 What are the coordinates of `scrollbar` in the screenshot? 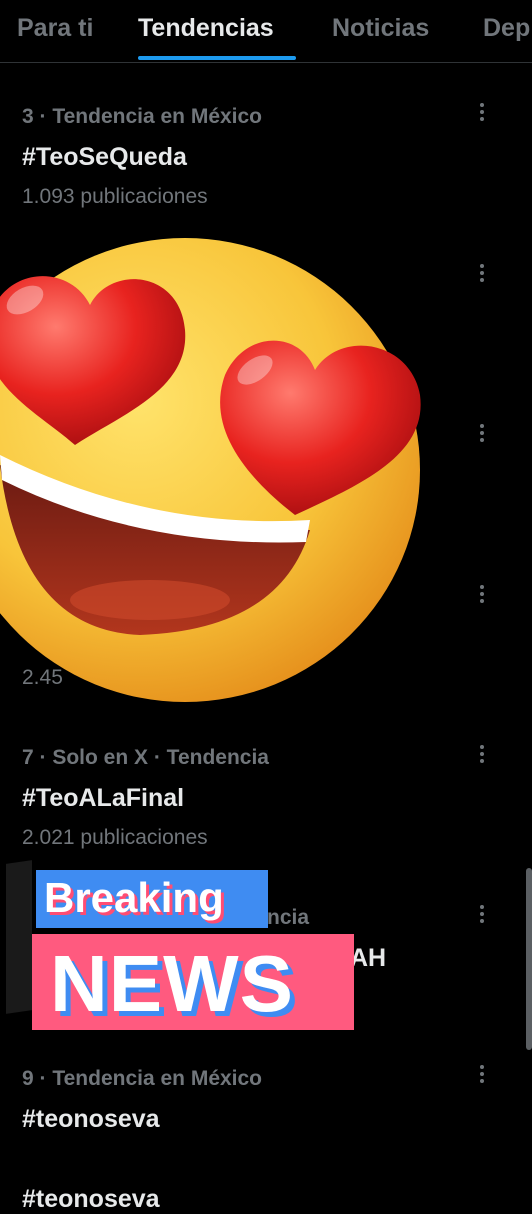 It's located at (529, 959).